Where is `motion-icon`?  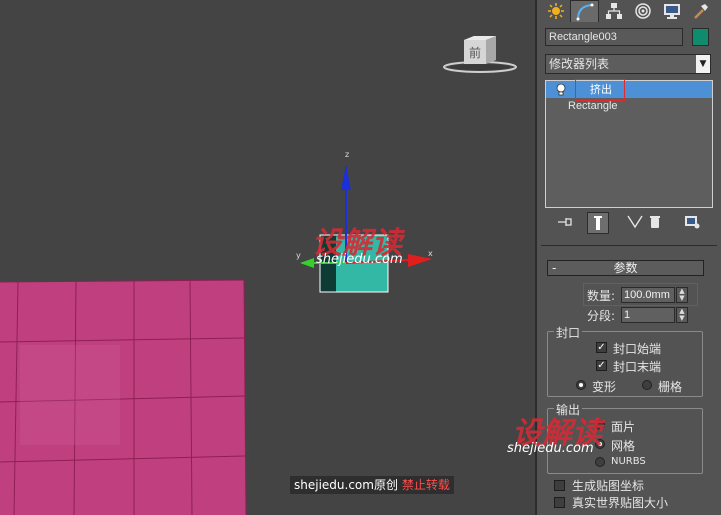 motion-icon is located at coordinates (642, 11).